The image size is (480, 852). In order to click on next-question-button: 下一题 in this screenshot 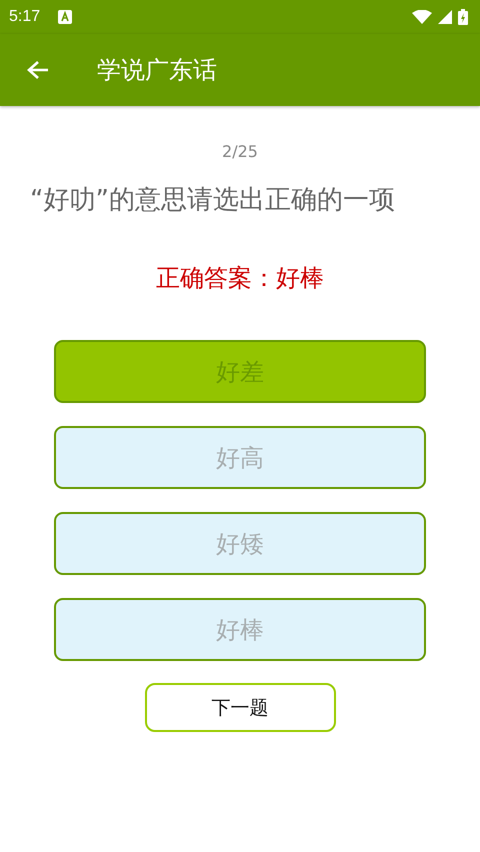, I will do `click(240, 707)`.